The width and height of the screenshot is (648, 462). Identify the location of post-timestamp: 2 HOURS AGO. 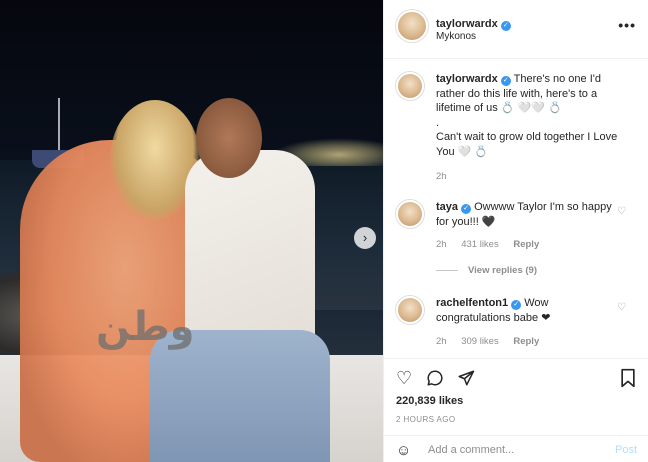
(426, 419).